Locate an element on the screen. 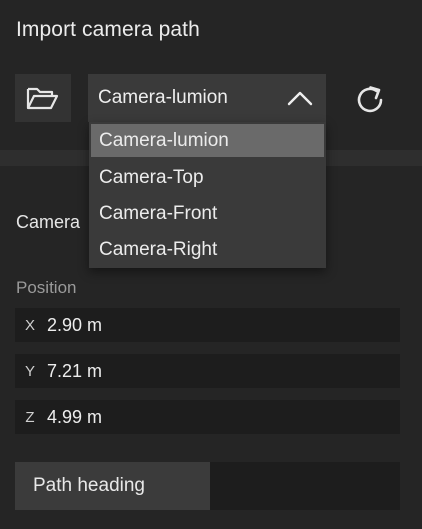  path-heading-button: Path heading is located at coordinates (112, 486).